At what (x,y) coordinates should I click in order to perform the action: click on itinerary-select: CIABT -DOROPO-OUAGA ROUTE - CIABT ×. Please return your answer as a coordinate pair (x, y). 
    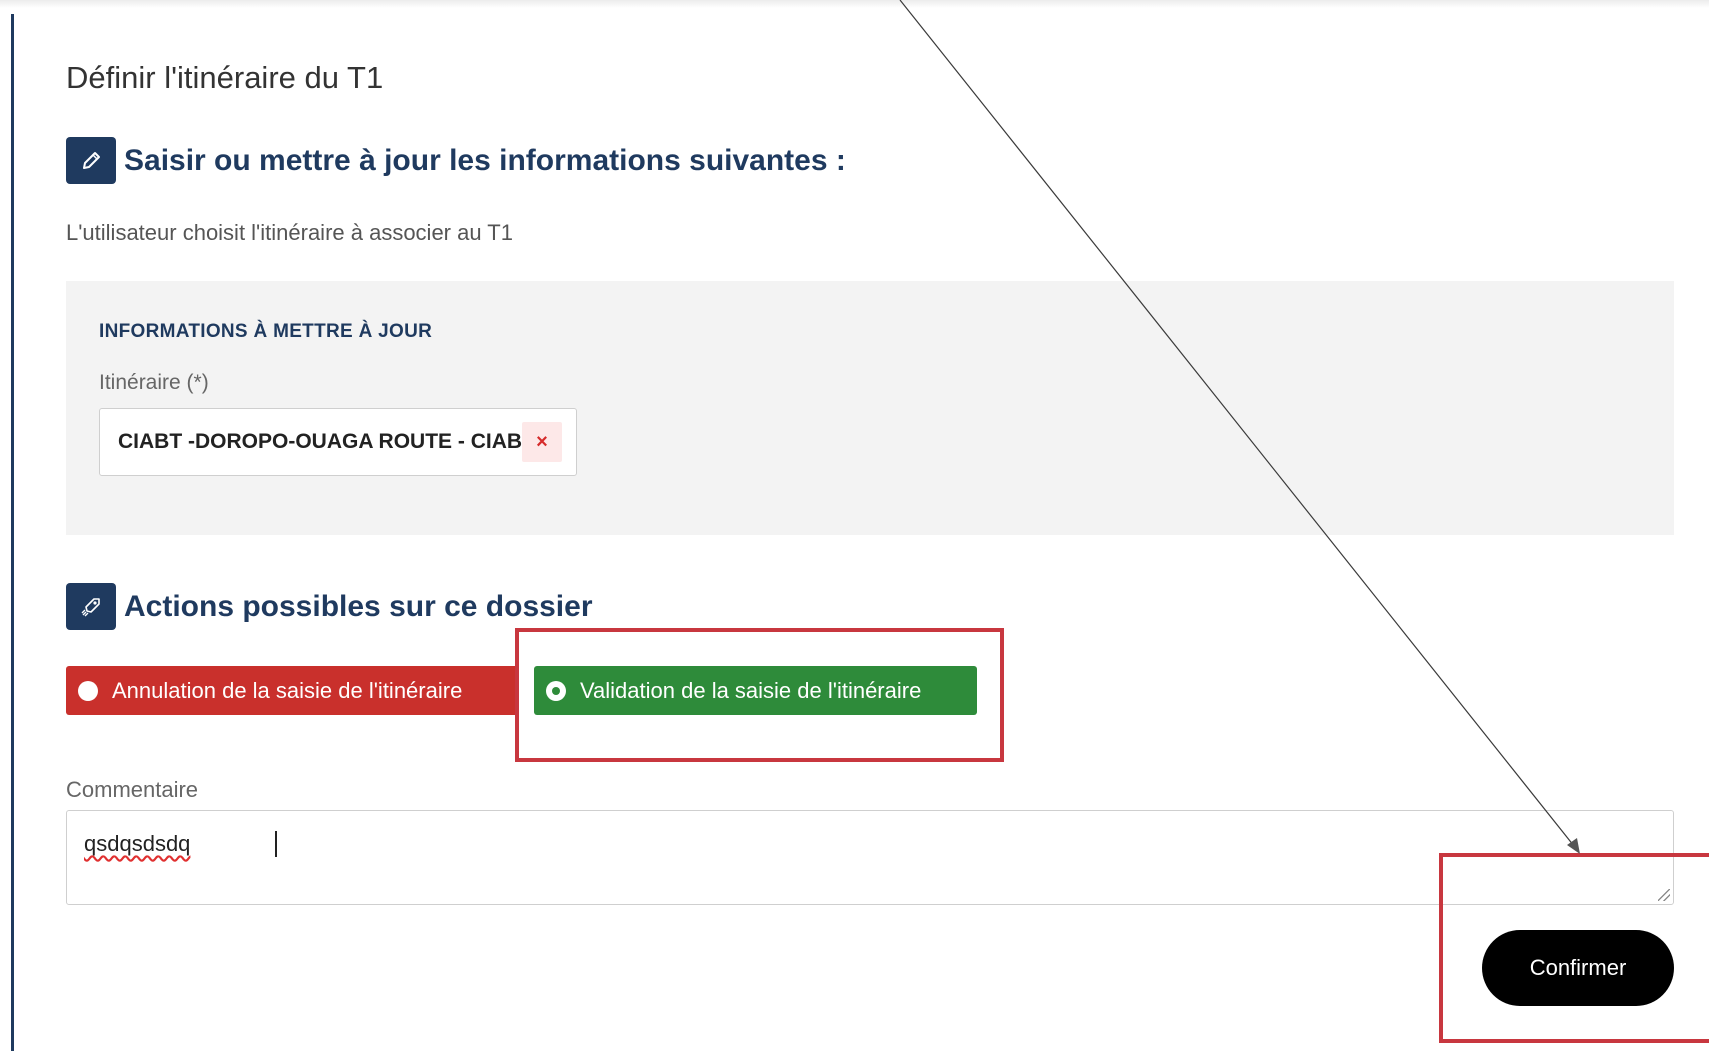
    Looking at the image, I should click on (338, 442).